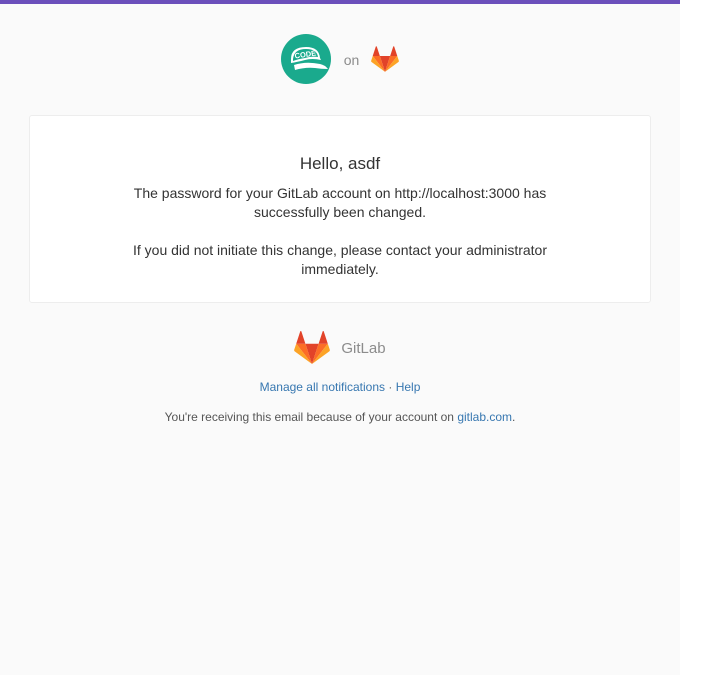  I want to click on accent-top-bar, so click(340, 2).